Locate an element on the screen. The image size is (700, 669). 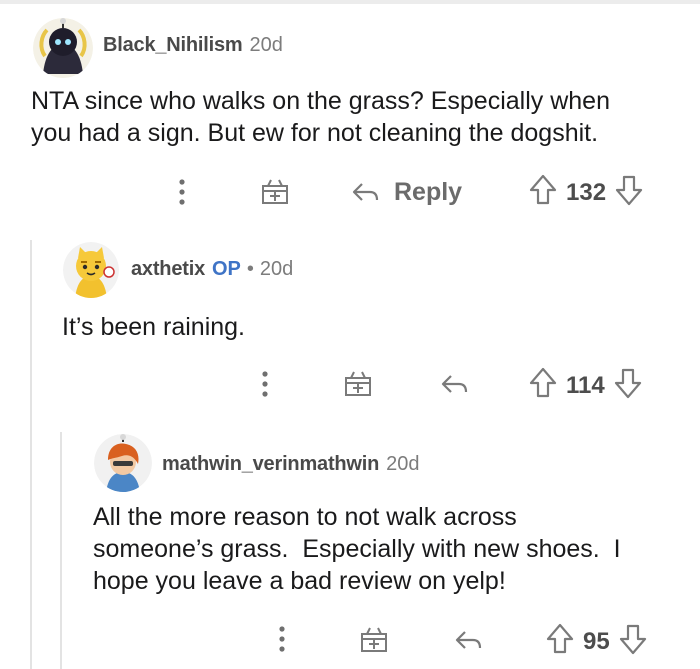
reply-label: Reply is located at coordinates (428, 191).